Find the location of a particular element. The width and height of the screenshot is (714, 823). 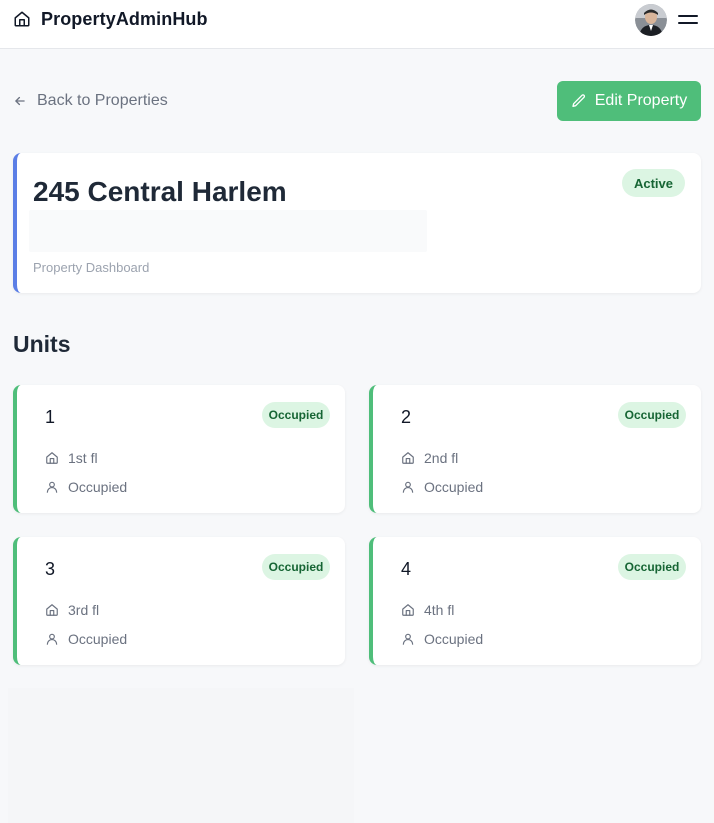

unit-floor-label: 3rd fl is located at coordinates (84, 610).